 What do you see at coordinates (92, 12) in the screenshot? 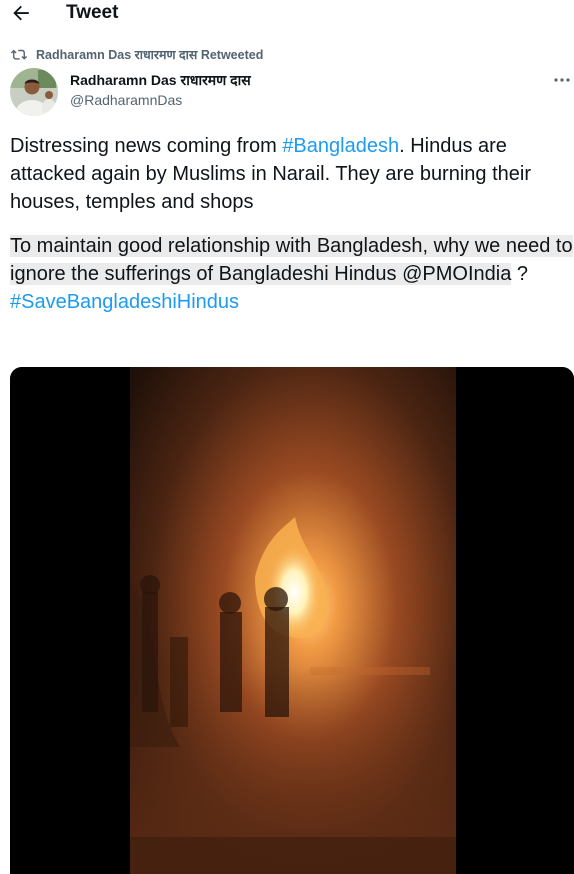
I see `page-title: Tweet` at bounding box center [92, 12].